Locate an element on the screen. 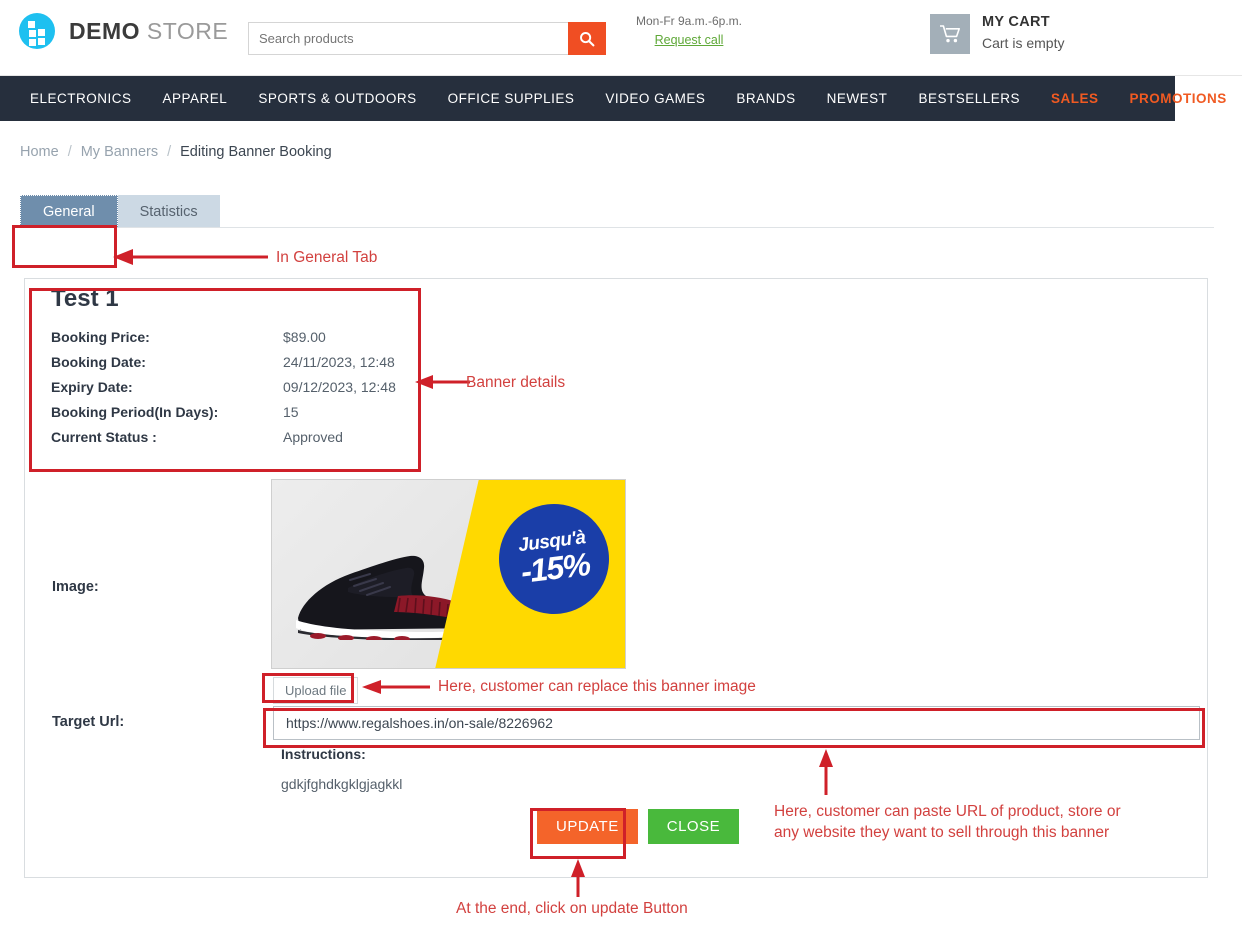 This screenshot has height=950, width=1242. tab-statistics: Statistics is located at coordinates (168, 211).